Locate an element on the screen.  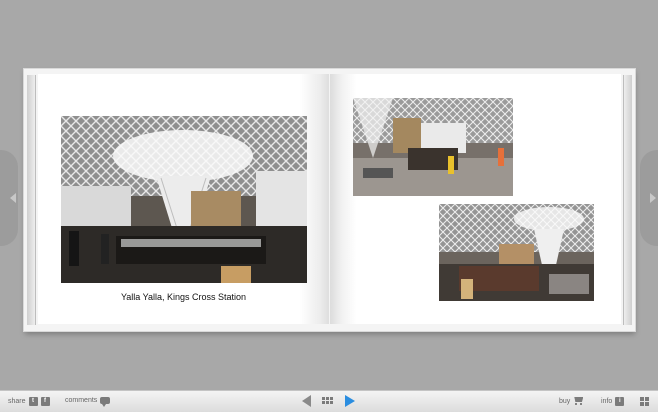
thumbnails-button is located at coordinates (327, 400).